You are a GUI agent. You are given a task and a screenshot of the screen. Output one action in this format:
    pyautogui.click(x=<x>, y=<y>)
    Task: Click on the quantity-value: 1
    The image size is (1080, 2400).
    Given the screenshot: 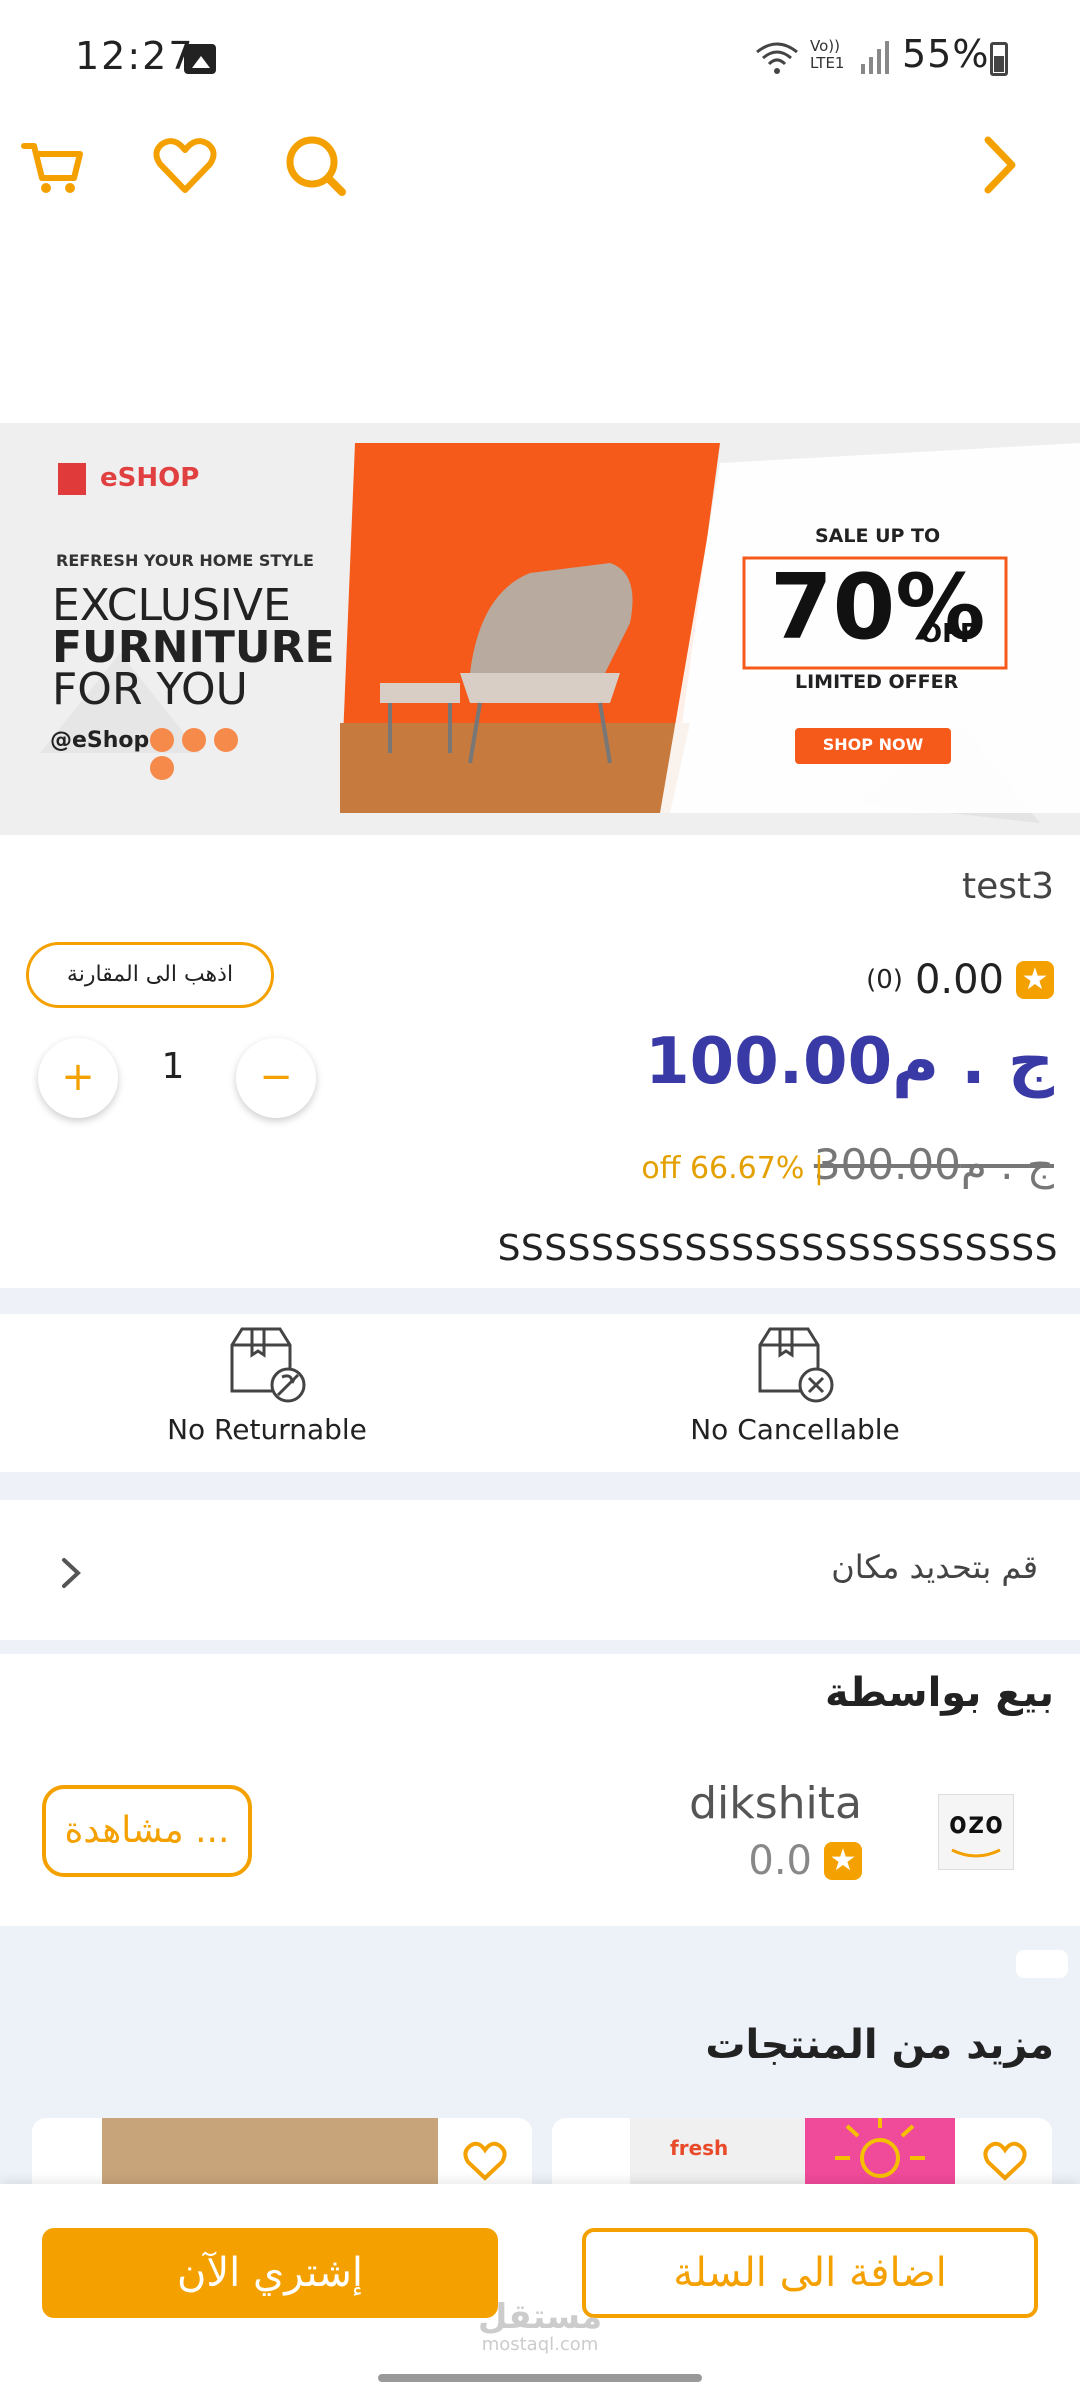 What is the action you would take?
    pyautogui.click(x=173, y=1066)
    